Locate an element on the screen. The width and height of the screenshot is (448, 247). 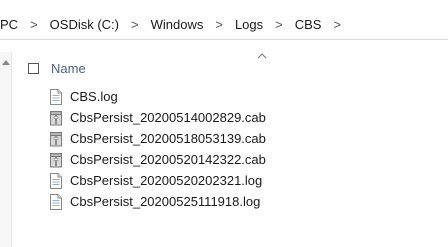
file-name: CbsPersist_20200514002829.cab is located at coordinates (168, 117).